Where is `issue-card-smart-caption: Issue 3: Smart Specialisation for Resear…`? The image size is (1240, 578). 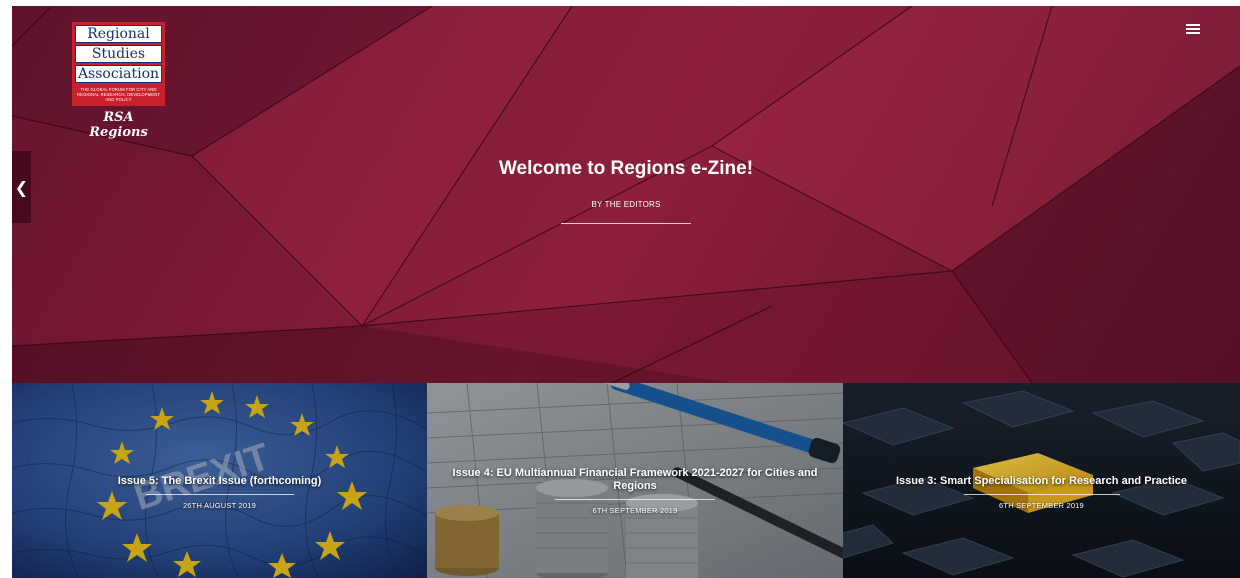
issue-card-smart-caption: Issue 3: Smart Specialisation for Resear… is located at coordinates (1041, 492).